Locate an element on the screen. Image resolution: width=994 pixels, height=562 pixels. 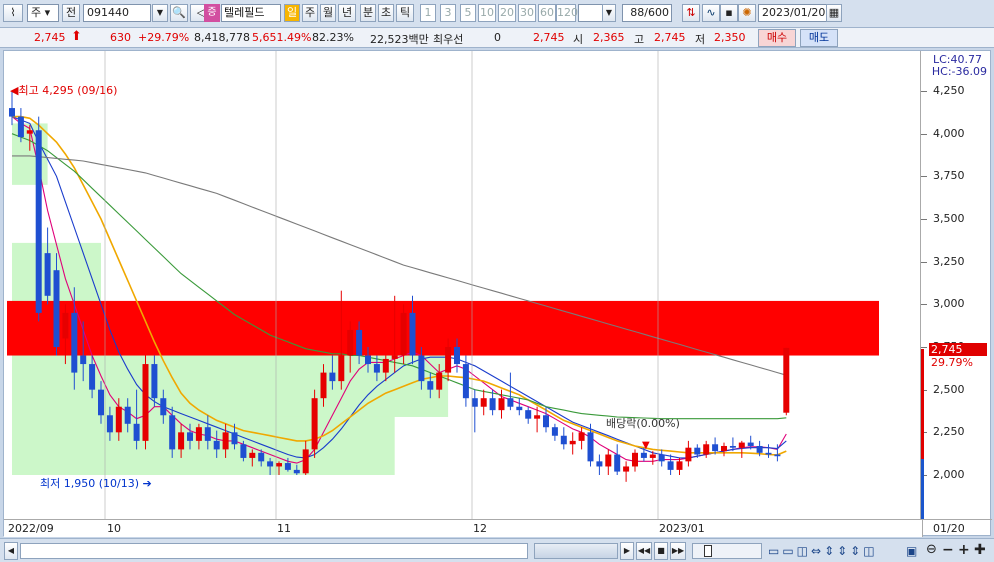
stock-code-input: 091440 is located at coordinates (117, 13).